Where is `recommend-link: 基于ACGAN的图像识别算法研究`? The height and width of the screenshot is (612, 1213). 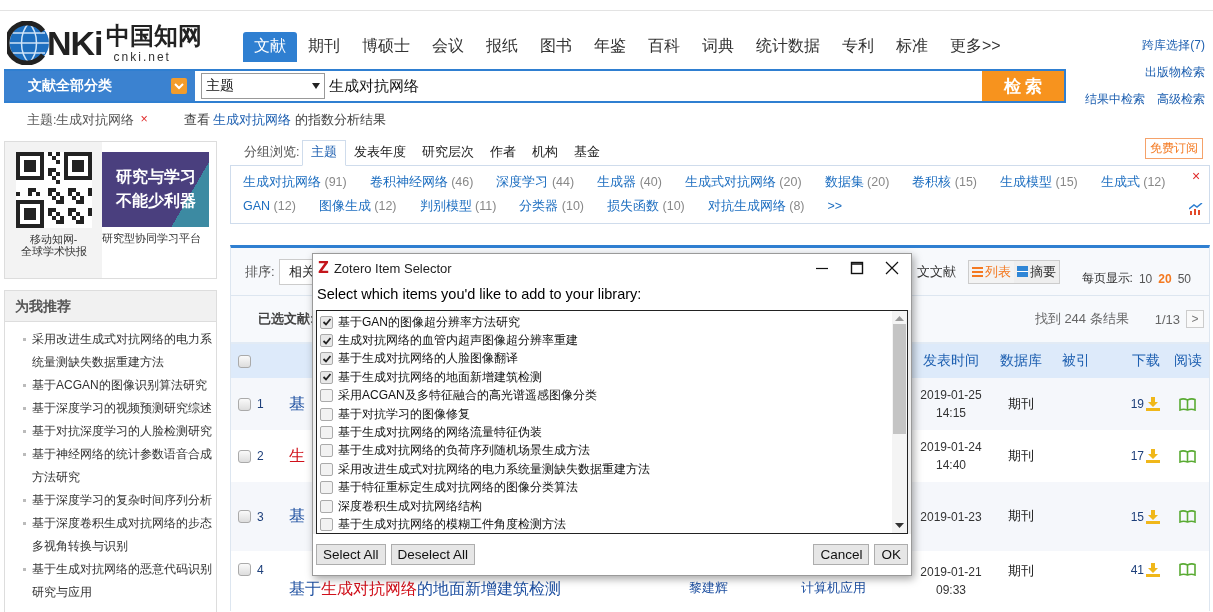 recommend-link: 基于ACGAN的图像识别算法研究 is located at coordinates (118, 385).